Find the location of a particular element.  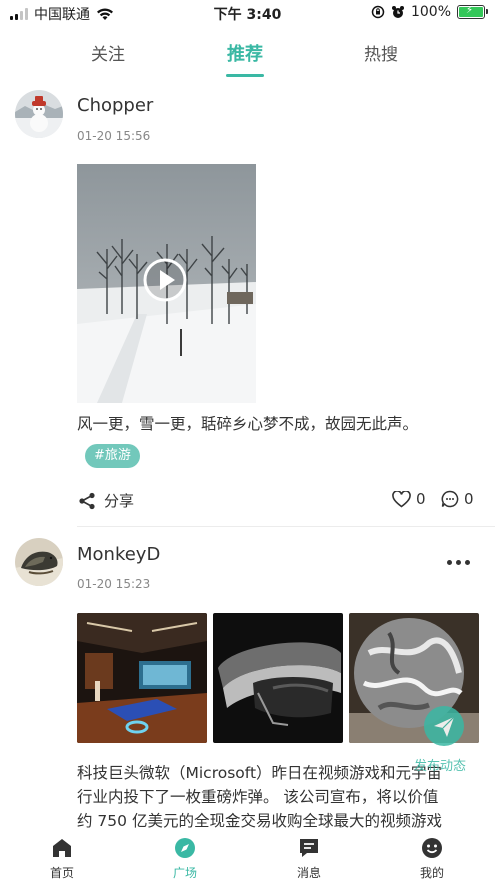

post-text: 风一更，雪一更，聒碎乡心梦不成，故园无此声。 is located at coordinates (248, 424).